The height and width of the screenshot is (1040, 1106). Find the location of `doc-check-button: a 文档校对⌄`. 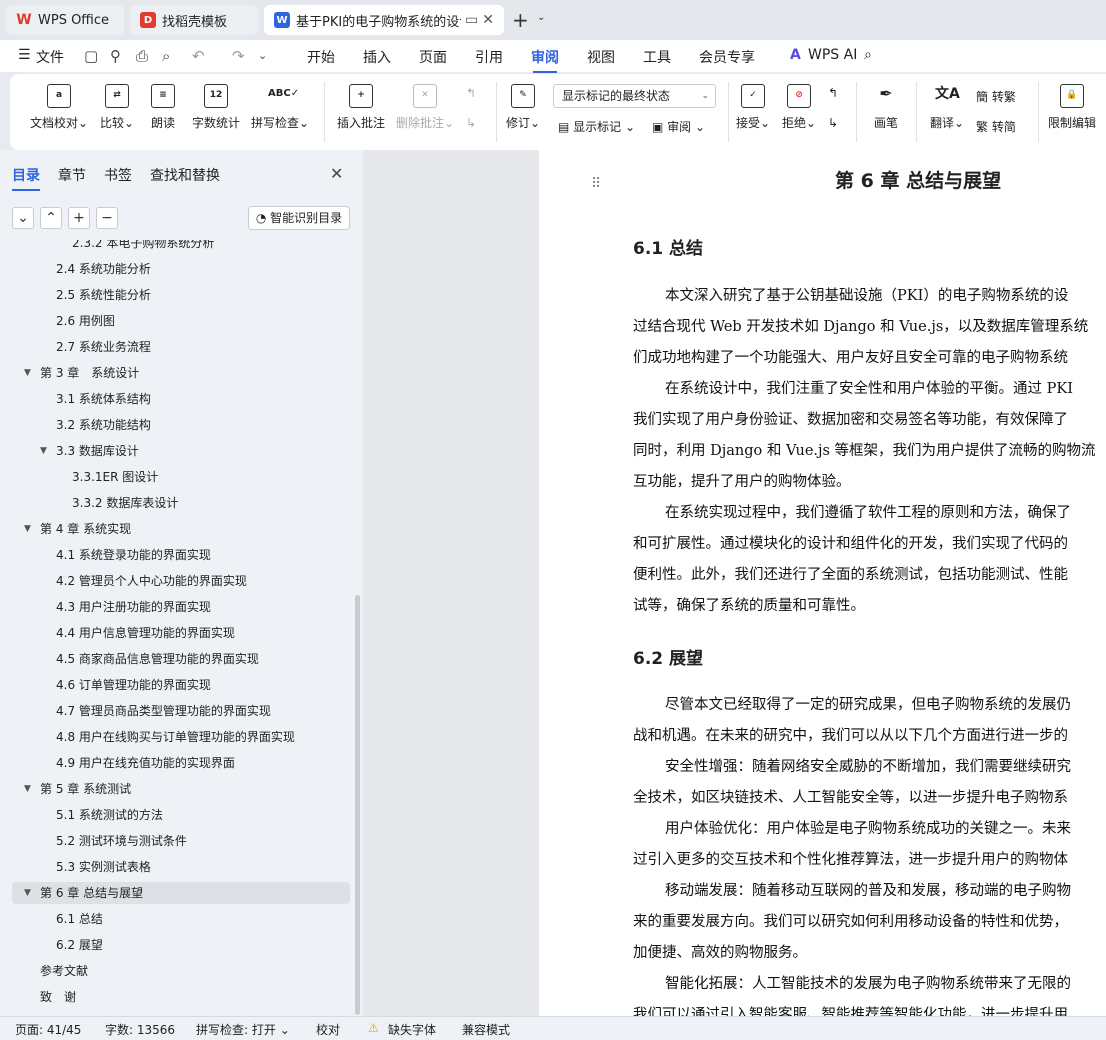

doc-check-button: a 文档校对⌄ is located at coordinates (59, 107).